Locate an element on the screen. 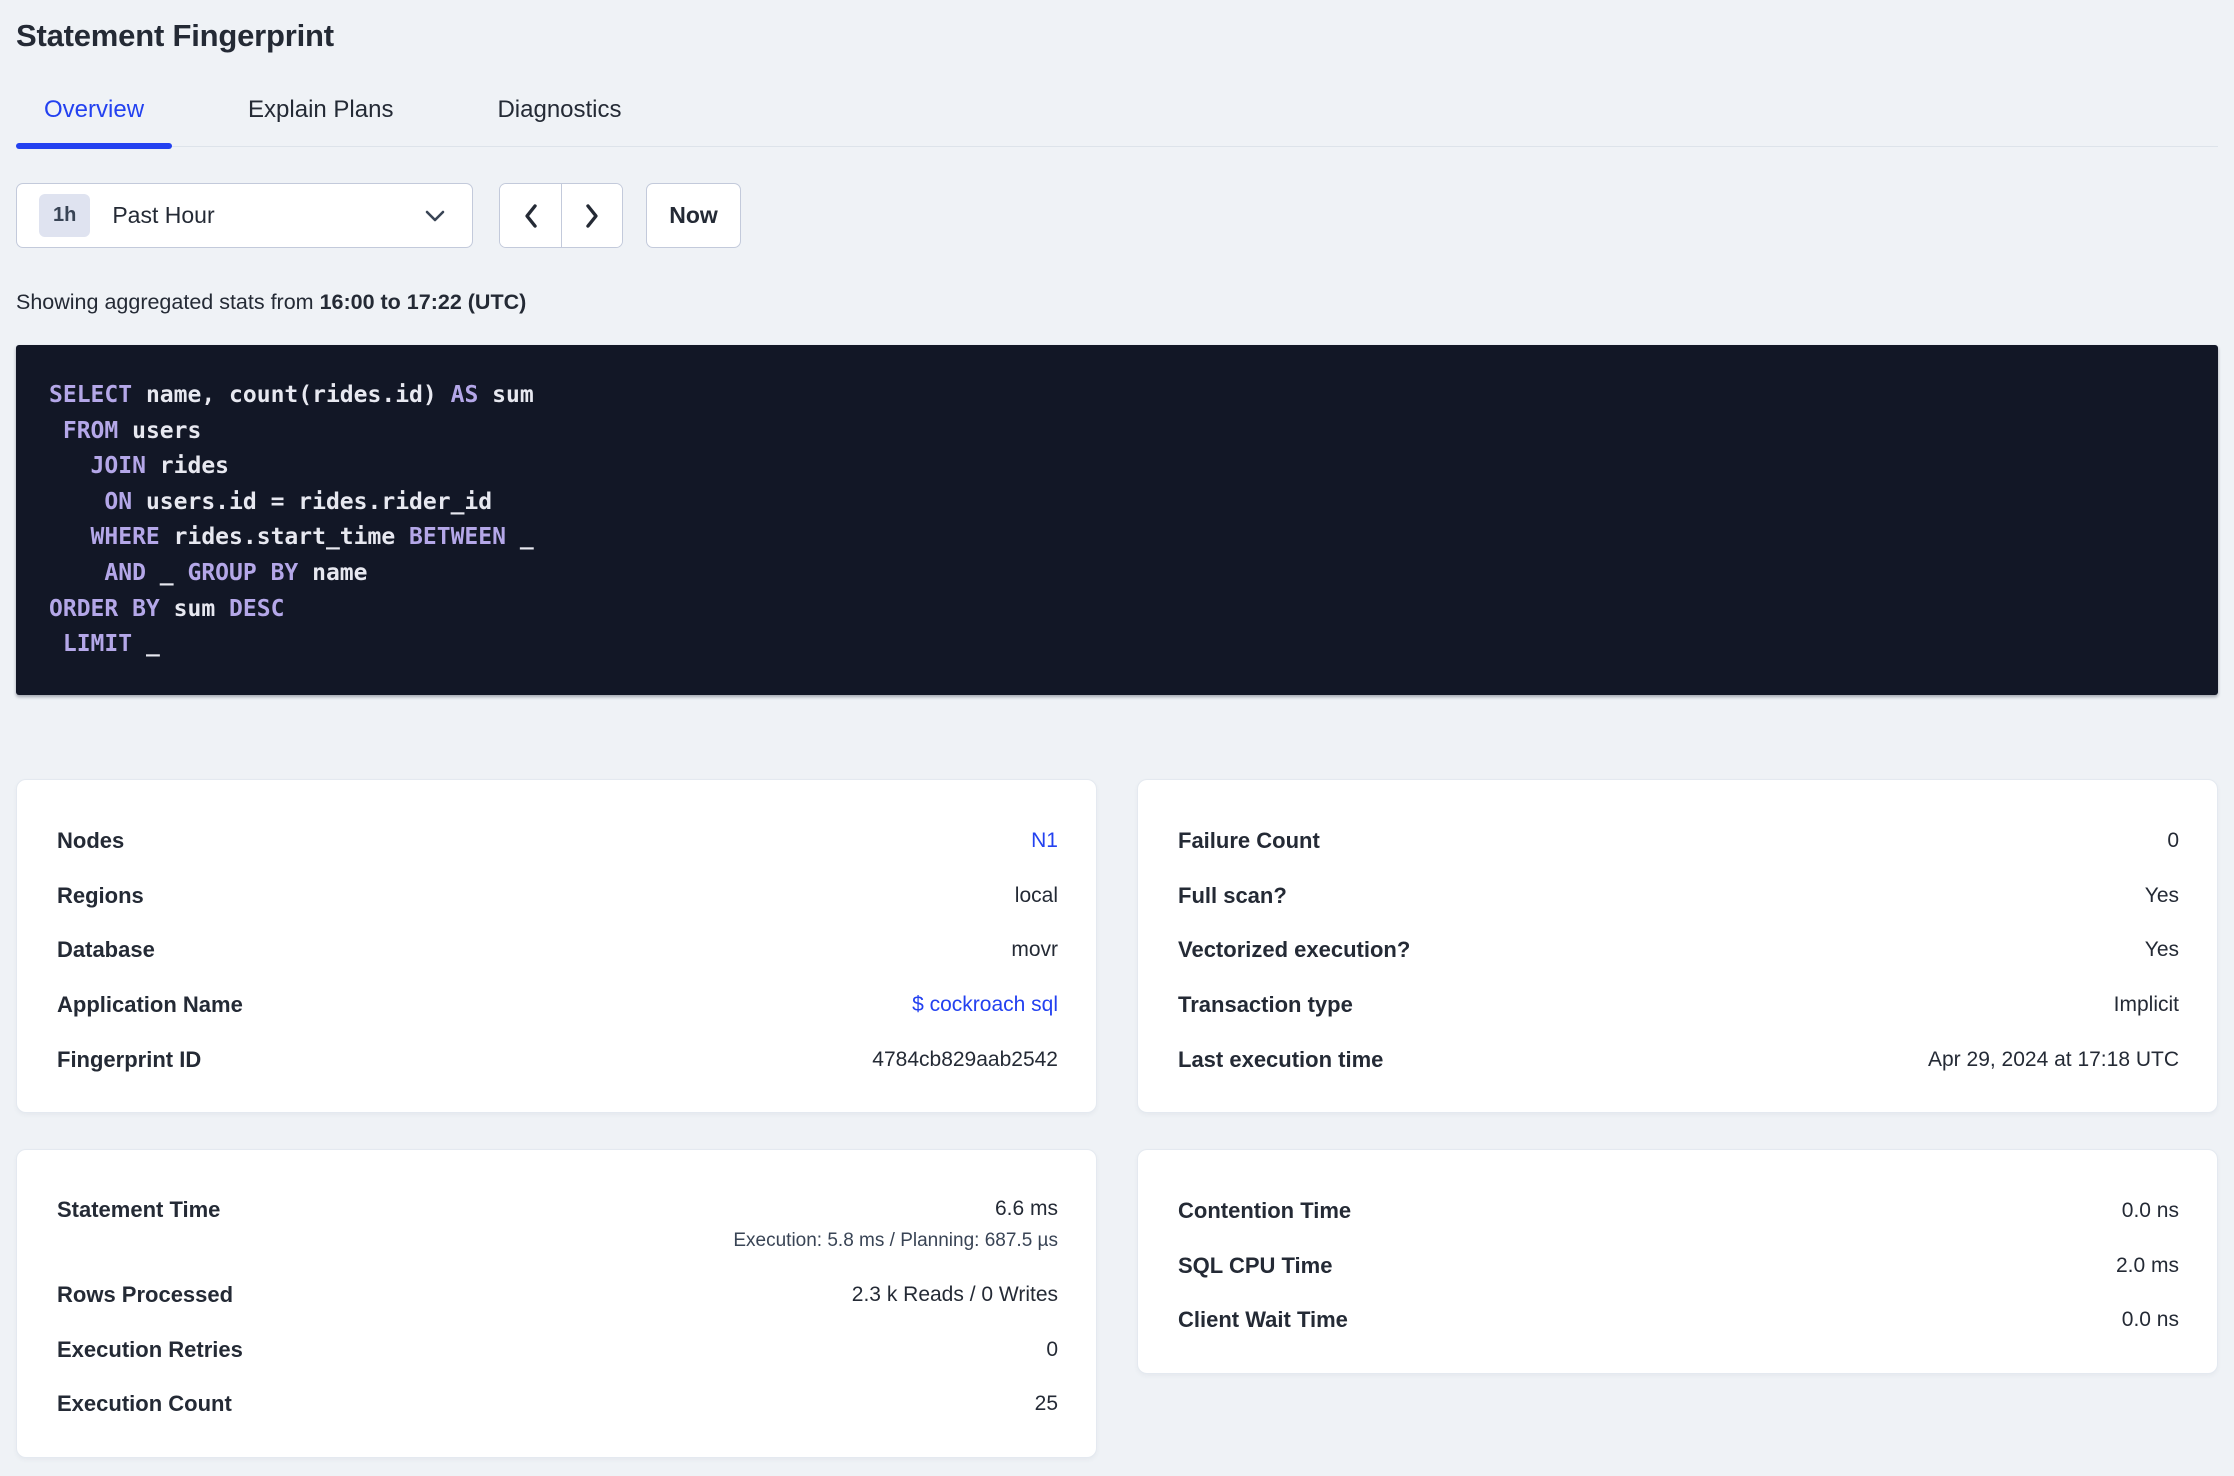  stat-label: Vectorized execution? is located at coordinates (1294, 950).